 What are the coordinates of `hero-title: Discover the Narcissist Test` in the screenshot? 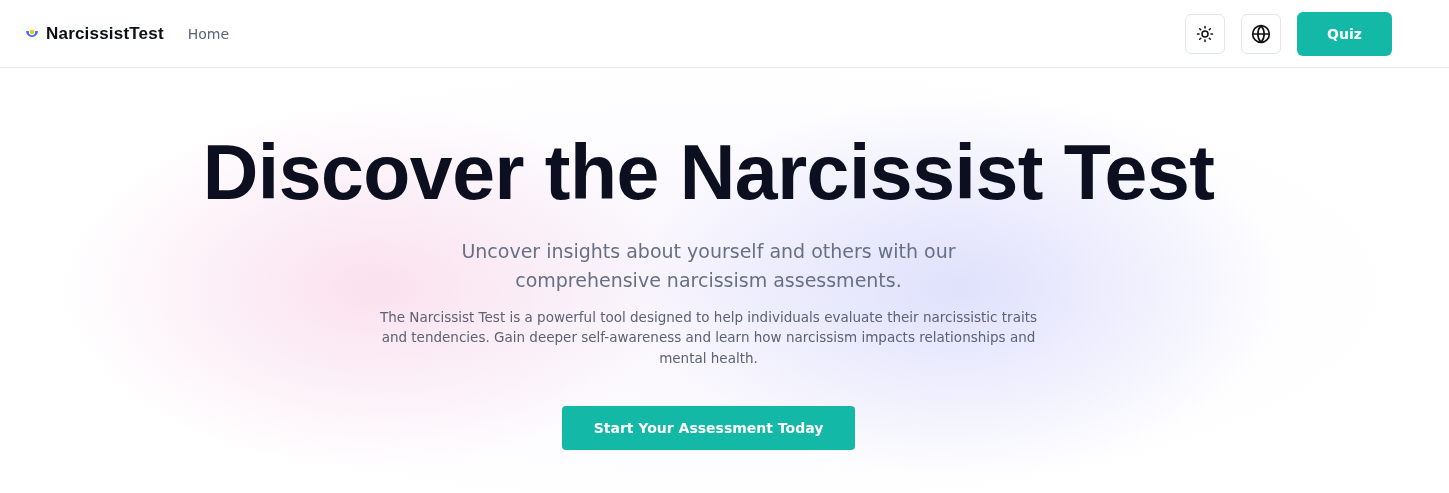 It's located at (708, 172).